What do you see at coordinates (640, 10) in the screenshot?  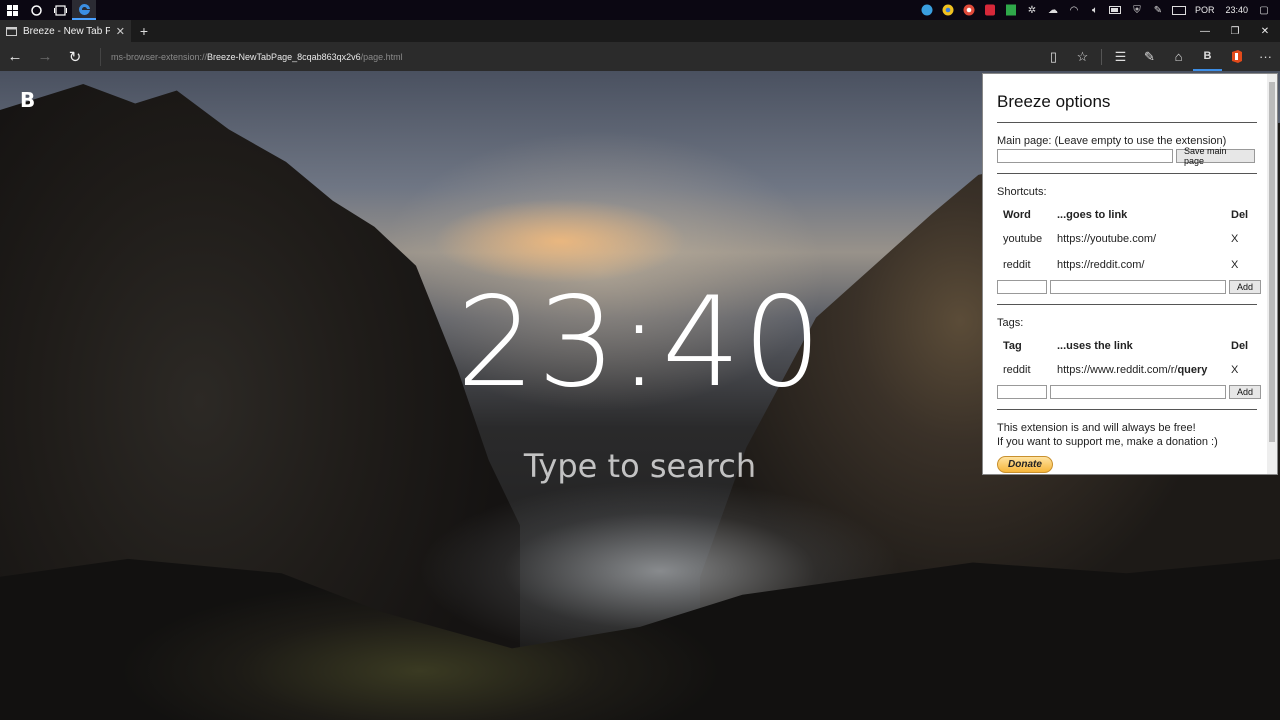 I see `taskbar: ✲ ☁ ◠ 🔈︎ ⛨ ✎ POR 23:40 ▢` at bounding box center [640, 10].